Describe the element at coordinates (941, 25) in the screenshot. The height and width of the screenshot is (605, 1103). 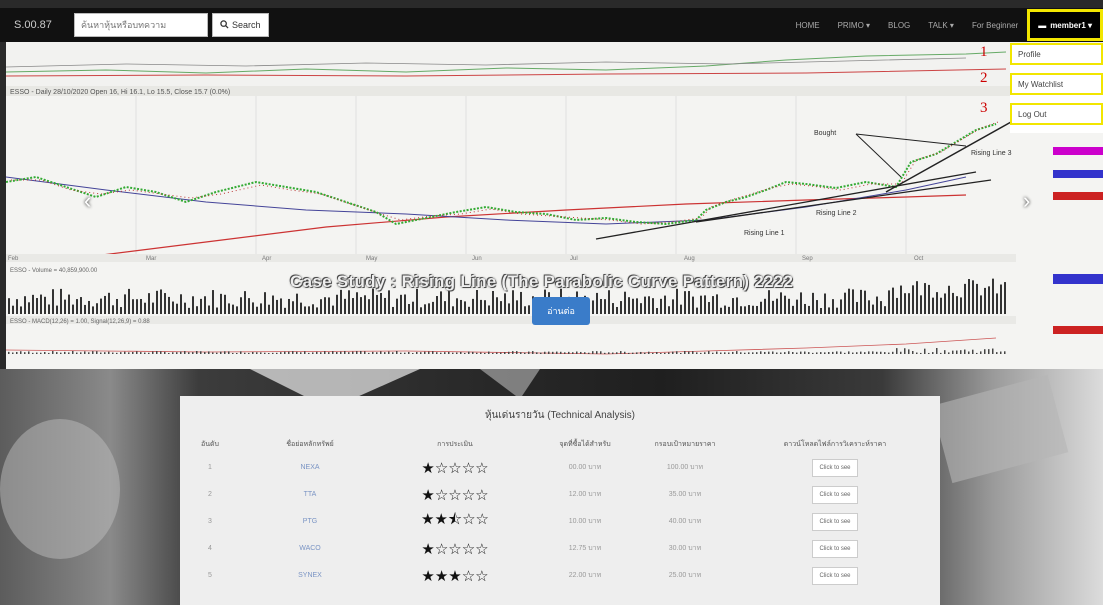
I see `nav-talk: TALK ▾` at that location.